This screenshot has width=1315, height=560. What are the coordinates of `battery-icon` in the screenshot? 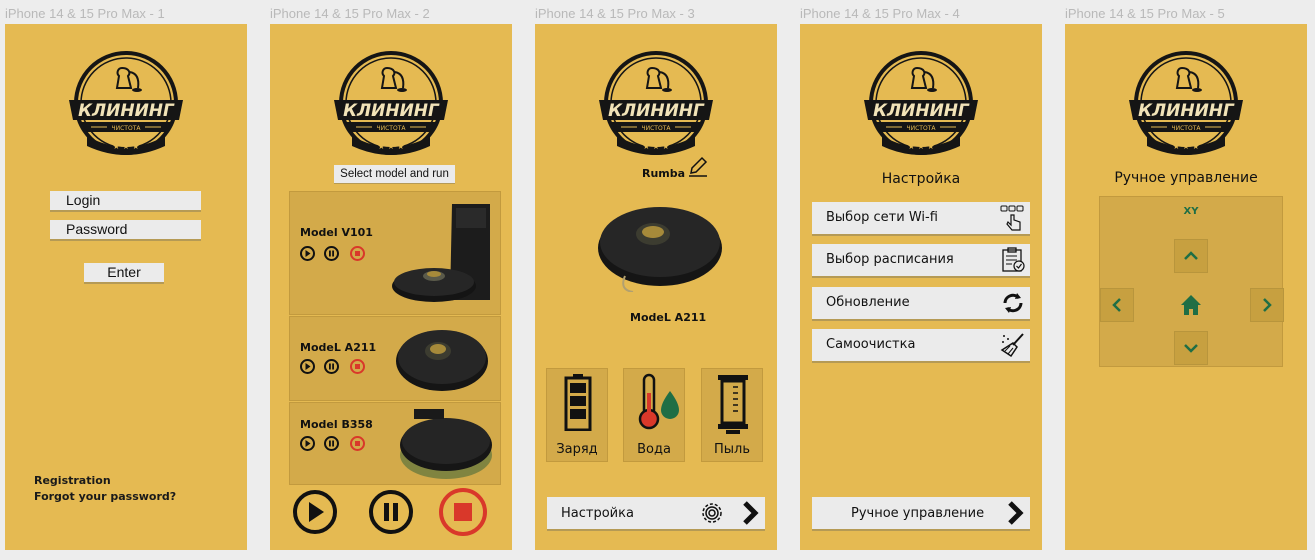 It's located at (578, 402).